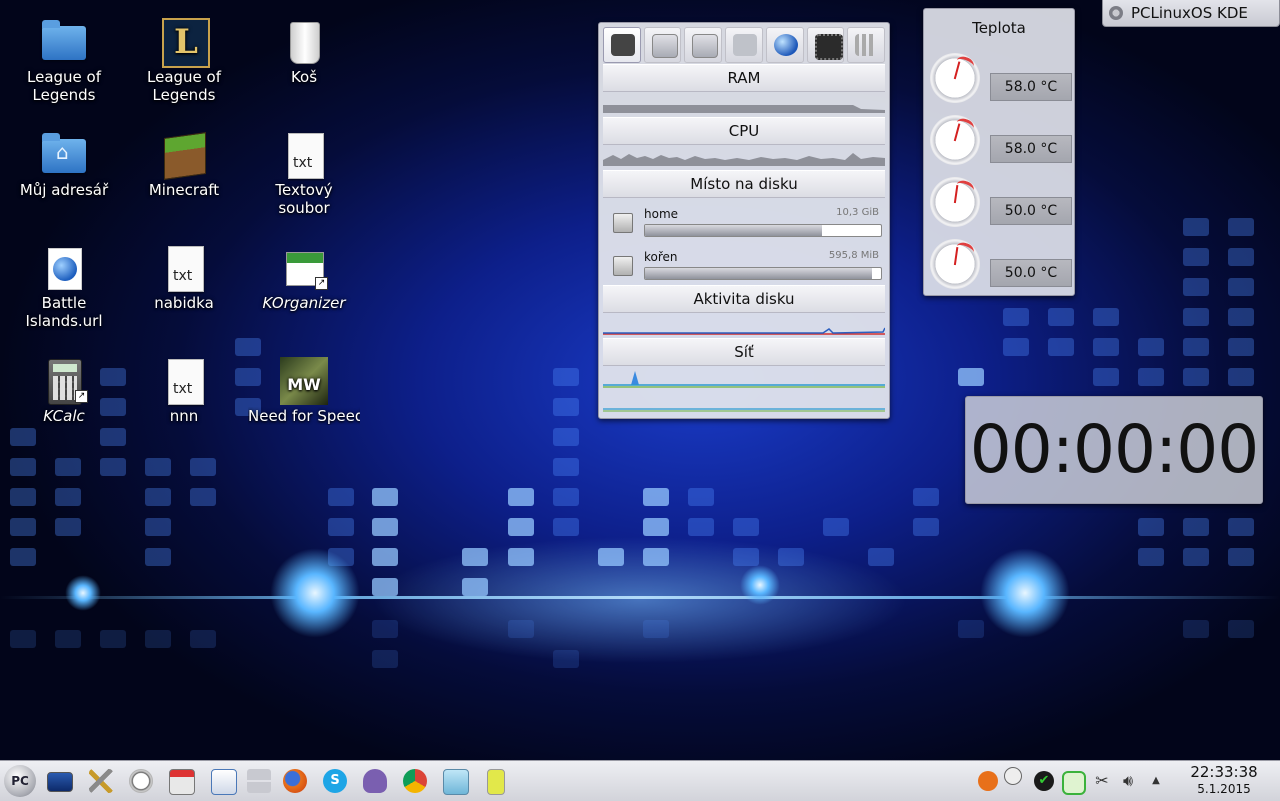  What do you see at coordinates (304, 278) in the screenshot?
I see `desktop-icon-korganizer: ↗ KOrganizer` at bounding box center [304, 278].